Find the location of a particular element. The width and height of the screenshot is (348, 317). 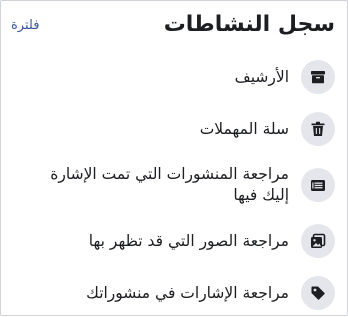

menu-item-label: مراجعة الإشارات في منشوراتك is located at coordinates (187, 292).